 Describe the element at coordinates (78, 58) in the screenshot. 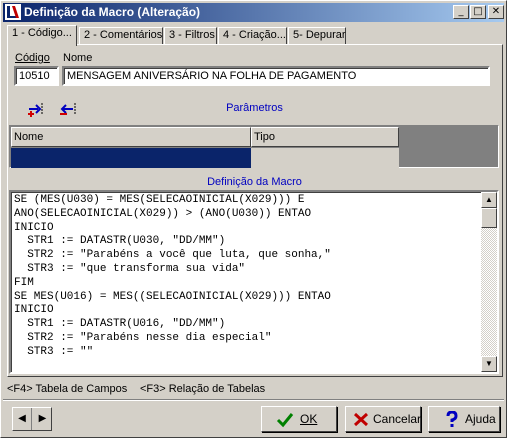

I see `nome-label: Nome` at that location.